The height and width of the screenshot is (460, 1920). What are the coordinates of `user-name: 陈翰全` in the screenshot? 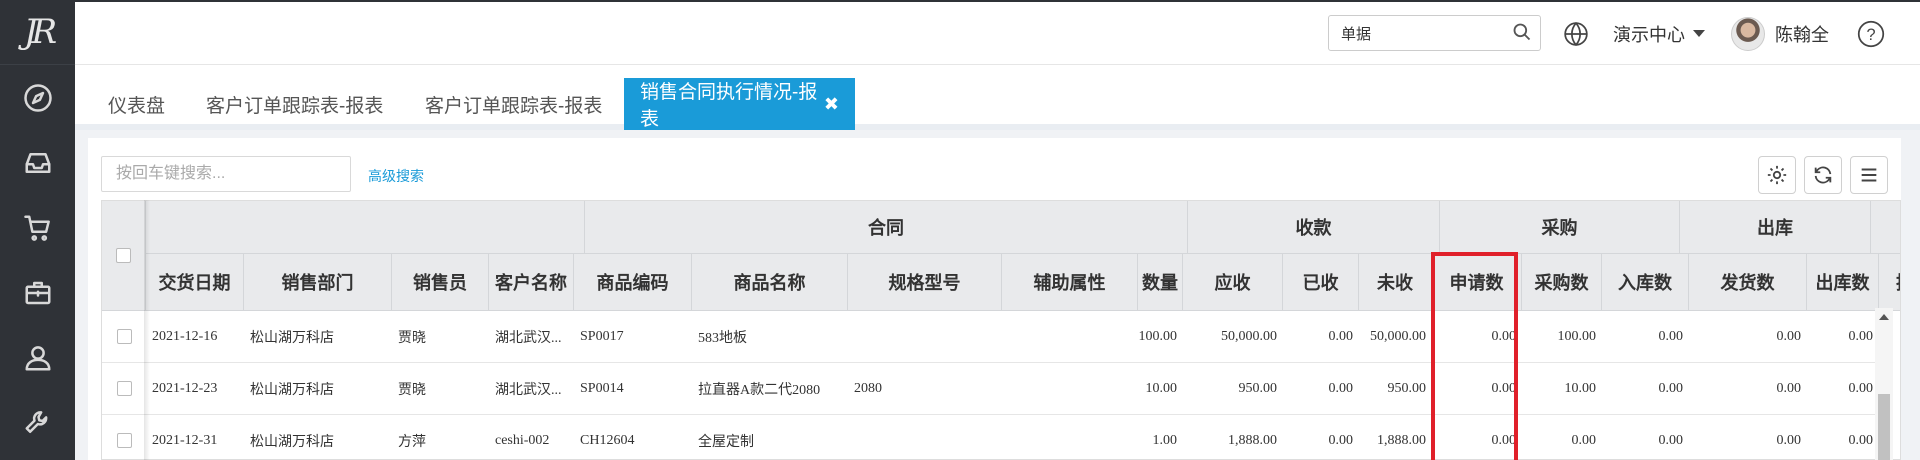 It's located at (1802, 35).